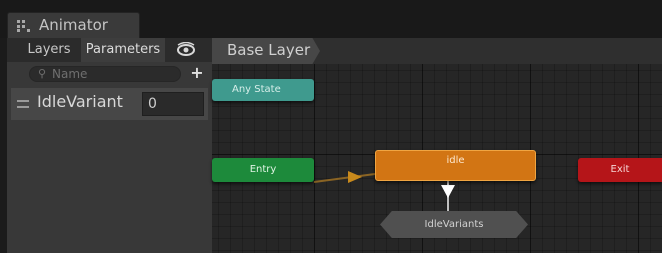 Image resolution: width=662 pixels, height=253 pixels. I want to click on search-icon: ⚲, so click(42, 73).